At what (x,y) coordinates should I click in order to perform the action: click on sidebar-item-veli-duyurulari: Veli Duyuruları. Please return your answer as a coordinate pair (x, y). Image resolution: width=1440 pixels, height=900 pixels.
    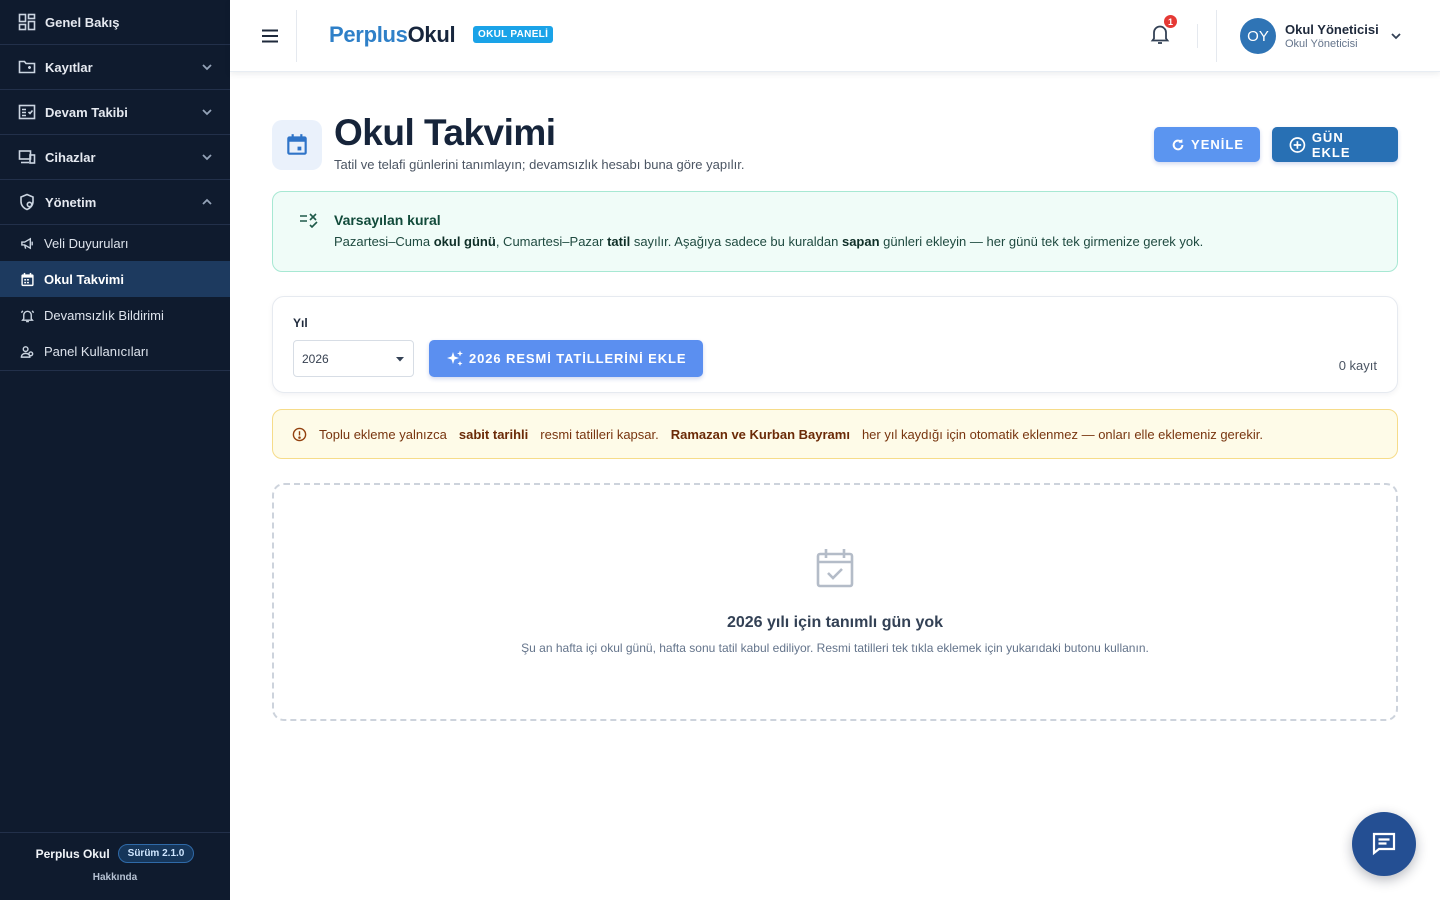
    Looking at the image, I should click on (115, 243).